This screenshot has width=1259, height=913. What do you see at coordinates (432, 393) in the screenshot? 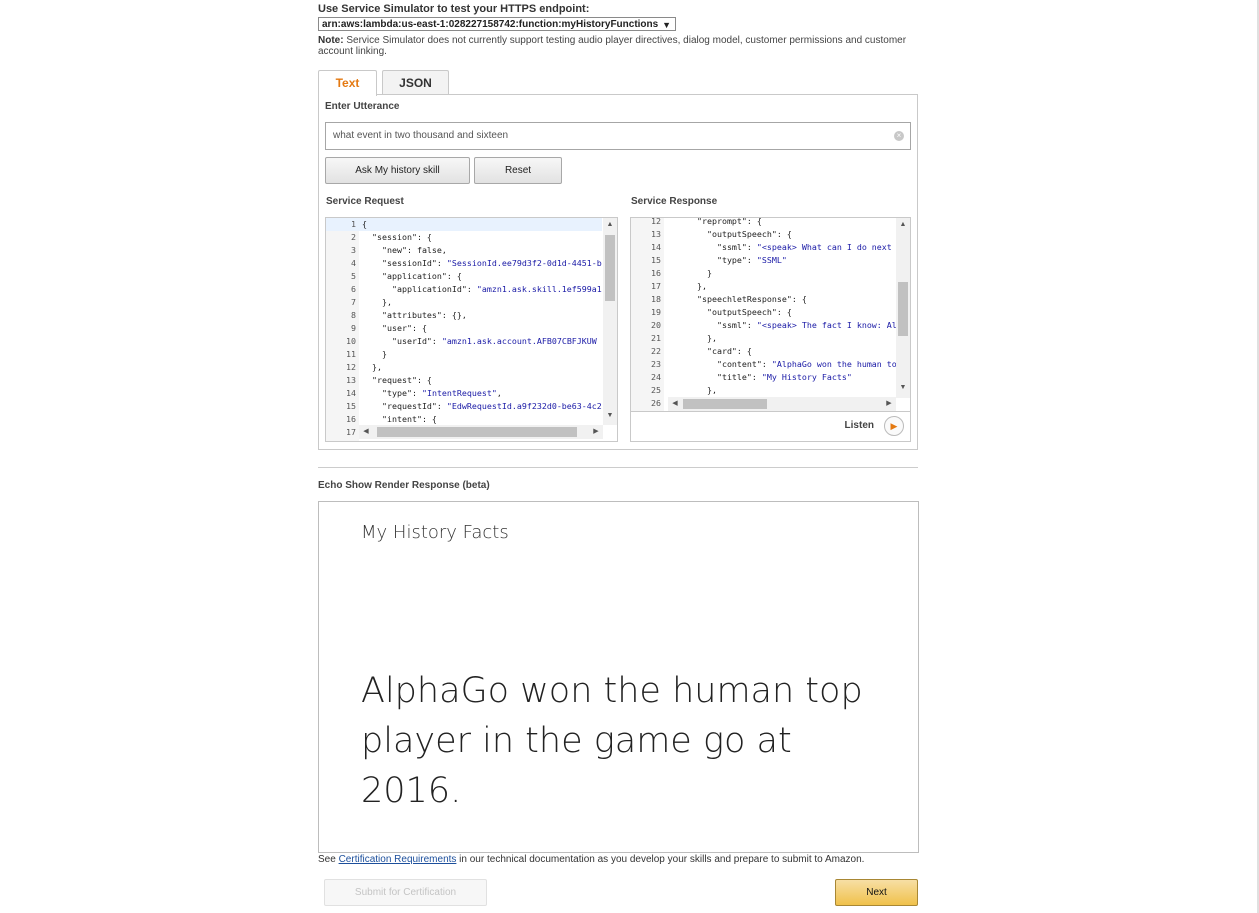
I see `code-text: "type": "IntentRequest",` at bounding box center [432, 393].